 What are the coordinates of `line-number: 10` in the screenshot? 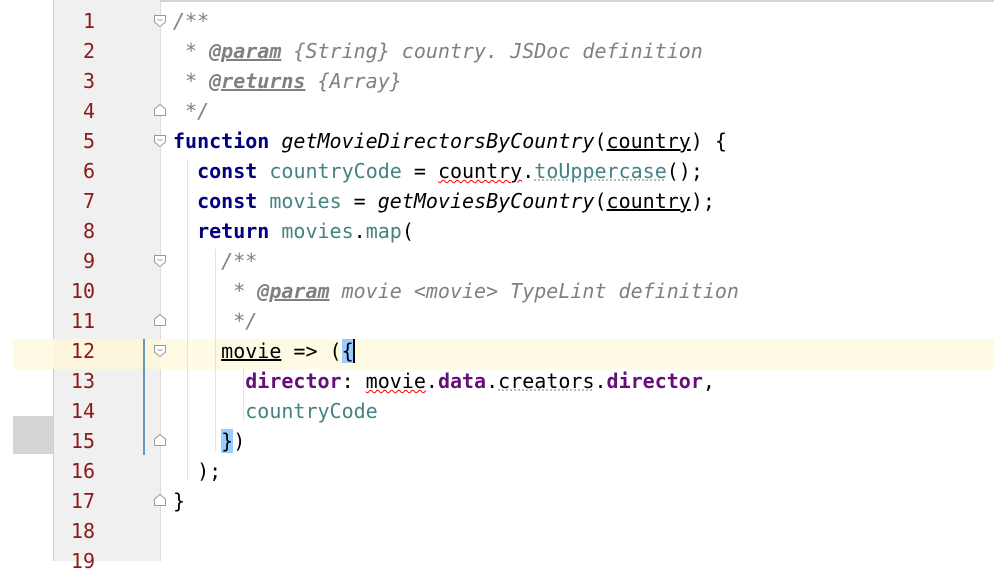 It's located at (74, 291).